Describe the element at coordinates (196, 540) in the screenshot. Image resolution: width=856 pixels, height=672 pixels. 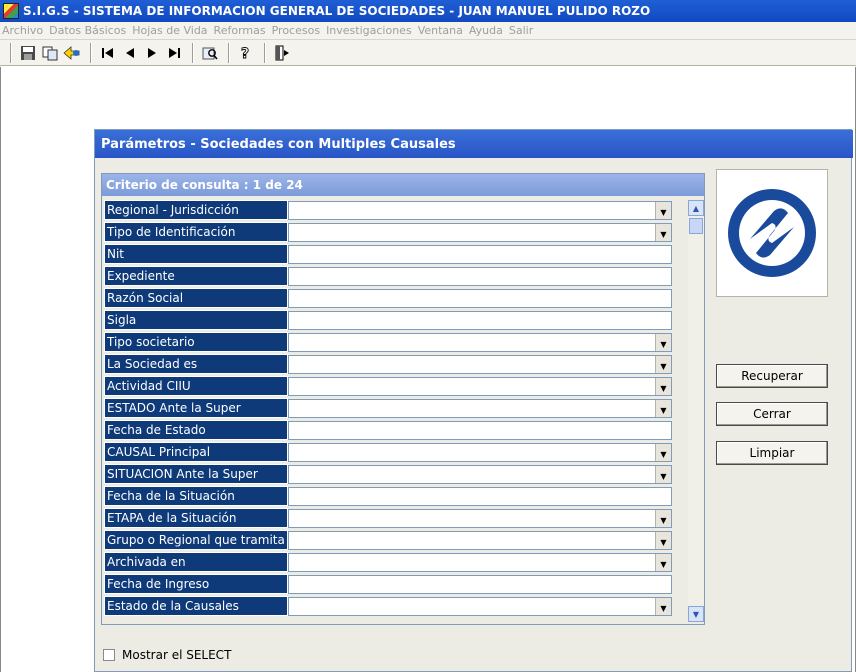
I see `field-label: Grupo o Regional que tramita` at that location.